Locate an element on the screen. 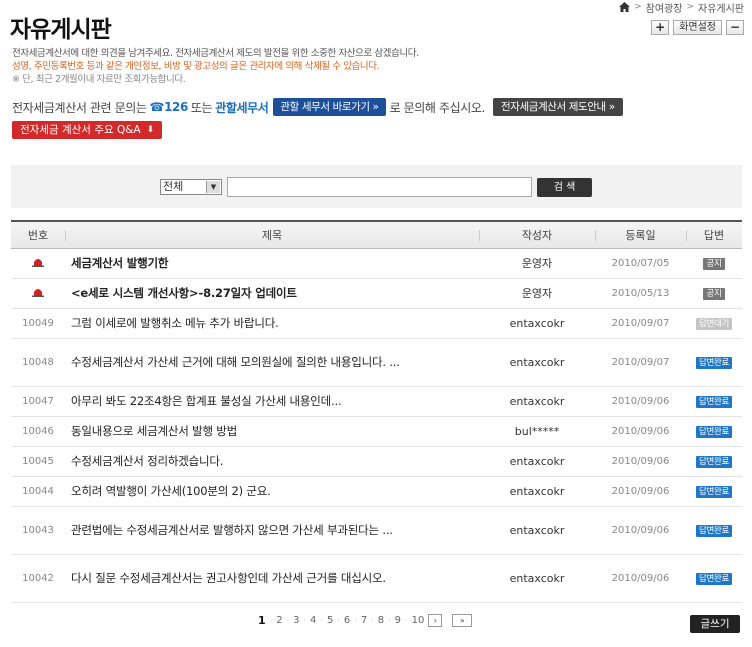 Image resolution: width=752 pixels, height=647 pixels. search-button: 검 색 is located at coordinates (564, 187).